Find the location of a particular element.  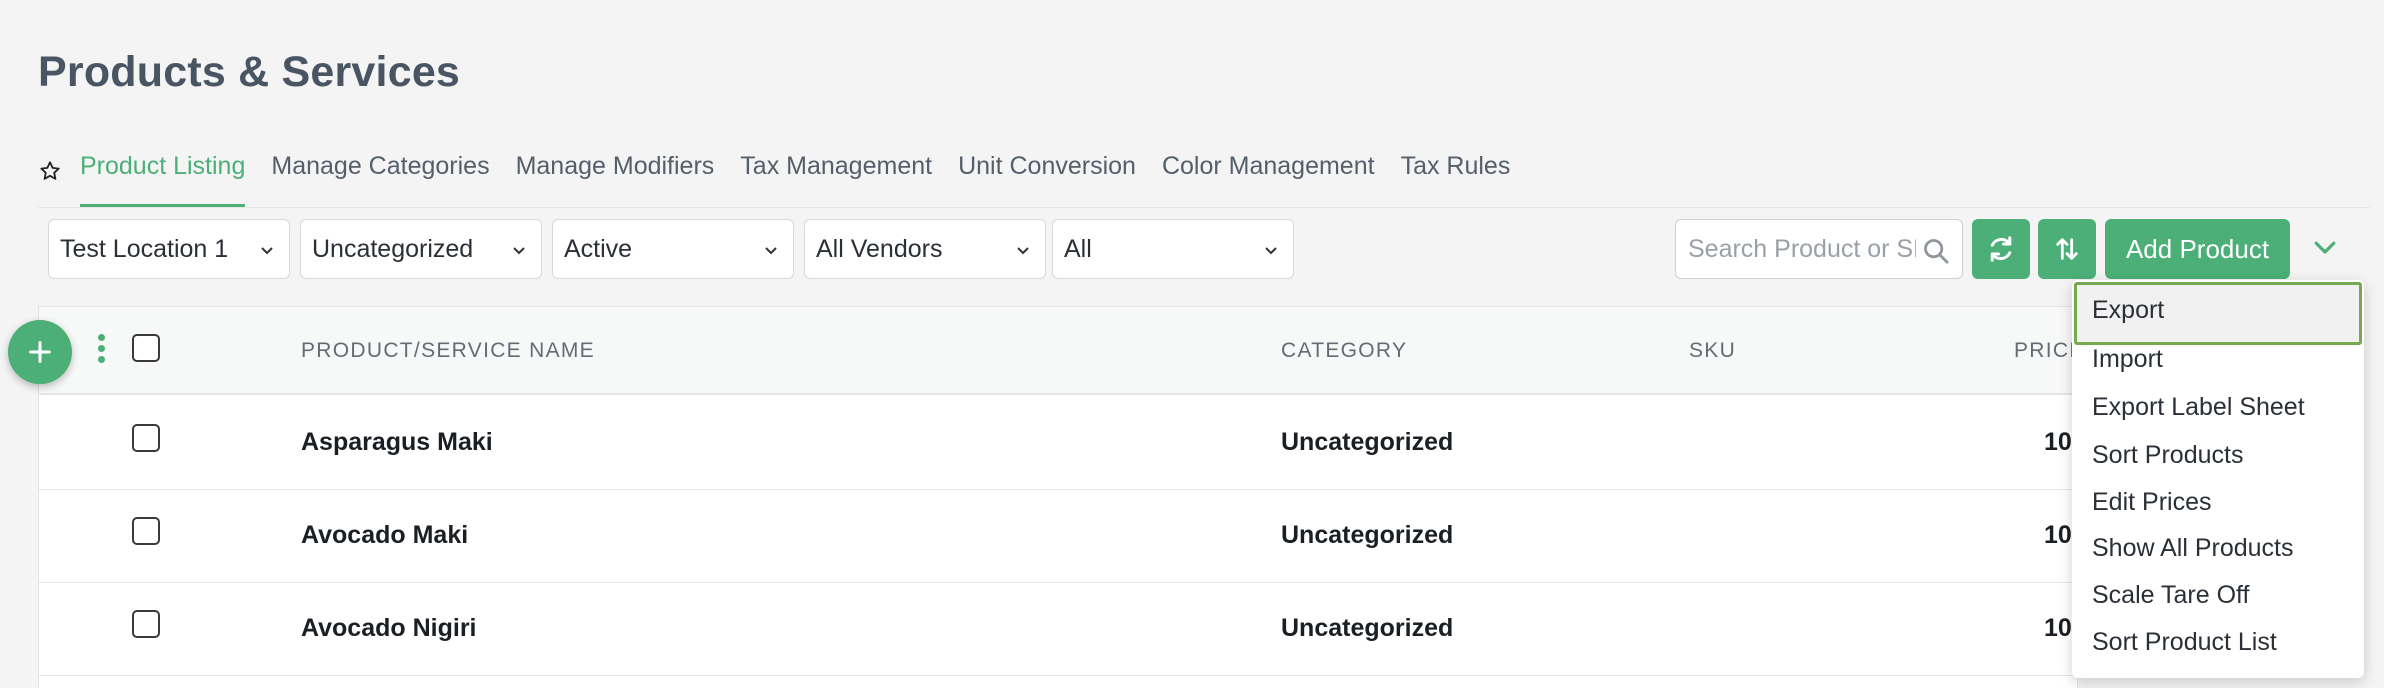

tab-product-listing: Product Listing is located at coordinates (163, 171).